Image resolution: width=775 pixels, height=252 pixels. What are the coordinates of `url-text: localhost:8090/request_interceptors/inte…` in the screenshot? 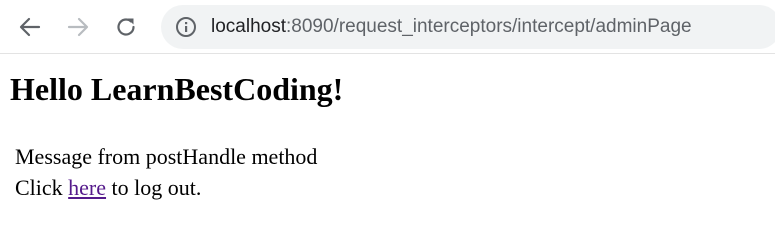 It's located at (451, 27).